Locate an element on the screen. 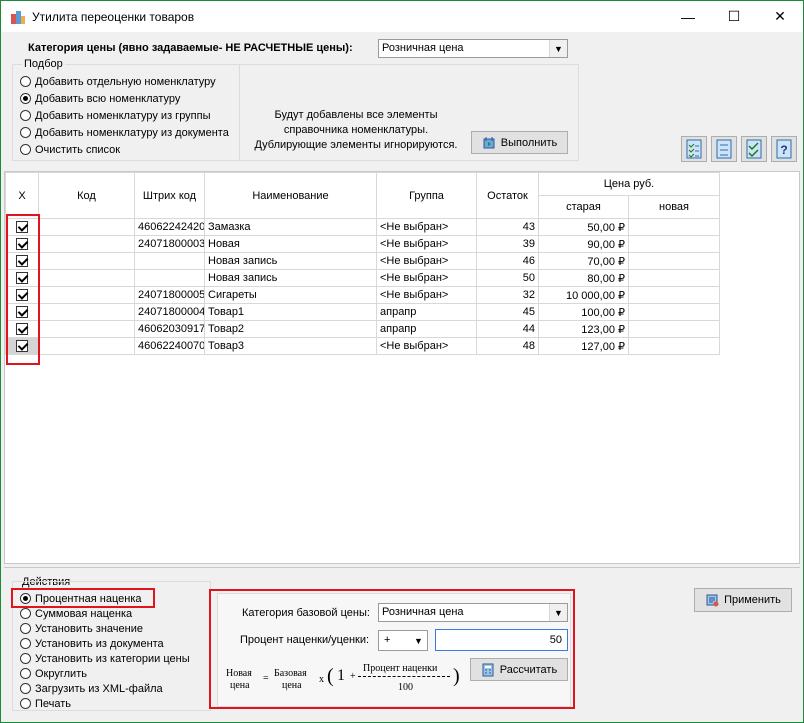  execute-button: Выполнить is located at coordinates (519, 142).